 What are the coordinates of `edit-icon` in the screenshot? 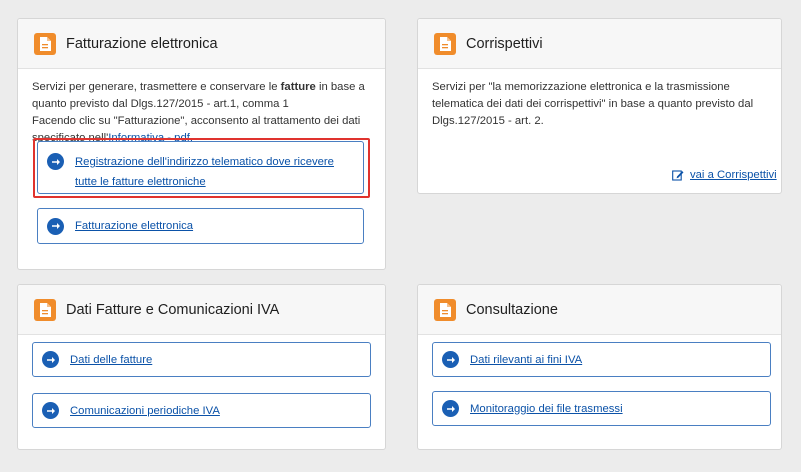 It's located at (678, 175).